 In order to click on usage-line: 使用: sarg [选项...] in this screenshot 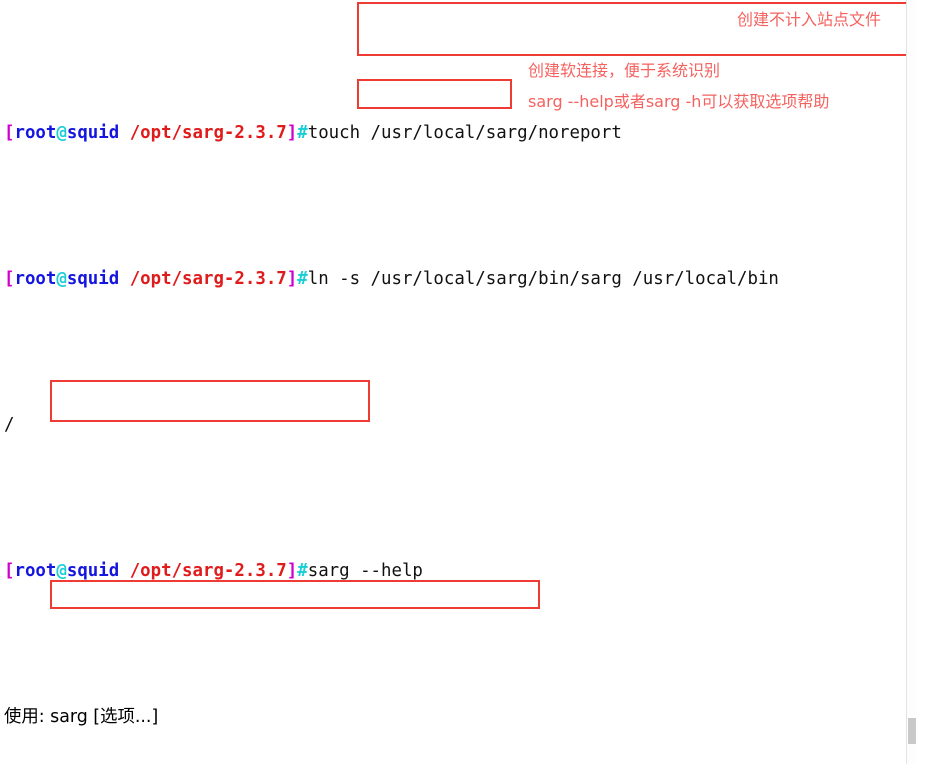, I will do `click(458, 717)`.